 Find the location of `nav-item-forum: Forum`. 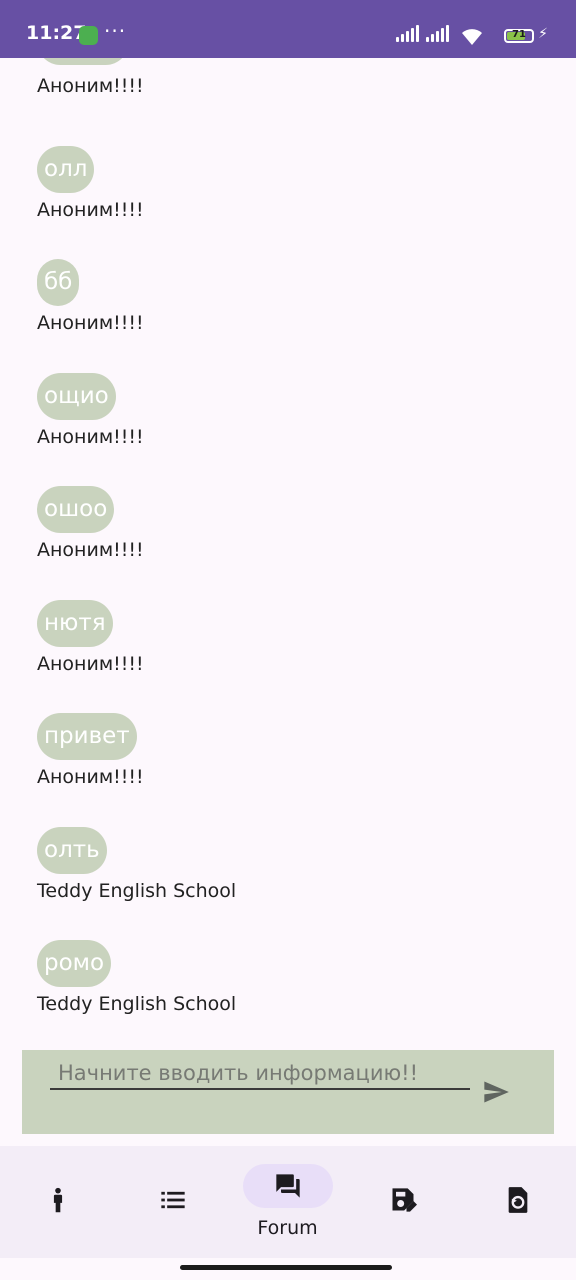

nav-item-forum: Forum is located at coordinates (287, 1202).